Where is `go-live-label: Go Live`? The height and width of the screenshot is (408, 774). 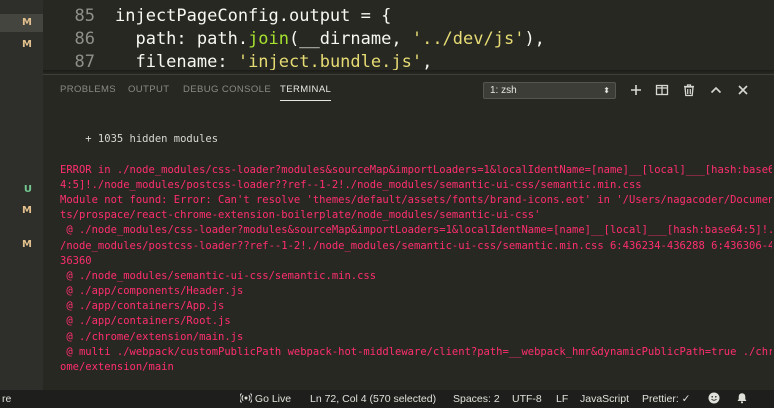 go-live-label: Go Live is located at coordinates (273, 399).